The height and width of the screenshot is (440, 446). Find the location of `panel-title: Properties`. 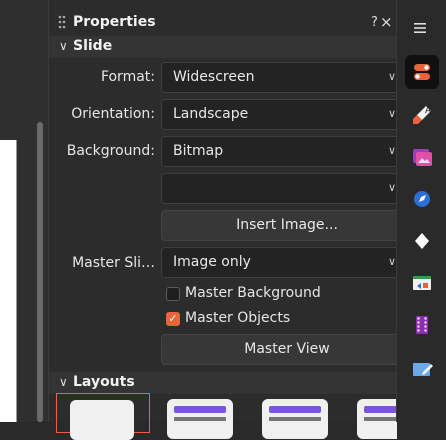

panel-title: Properties is located at coordinates (114, 22).